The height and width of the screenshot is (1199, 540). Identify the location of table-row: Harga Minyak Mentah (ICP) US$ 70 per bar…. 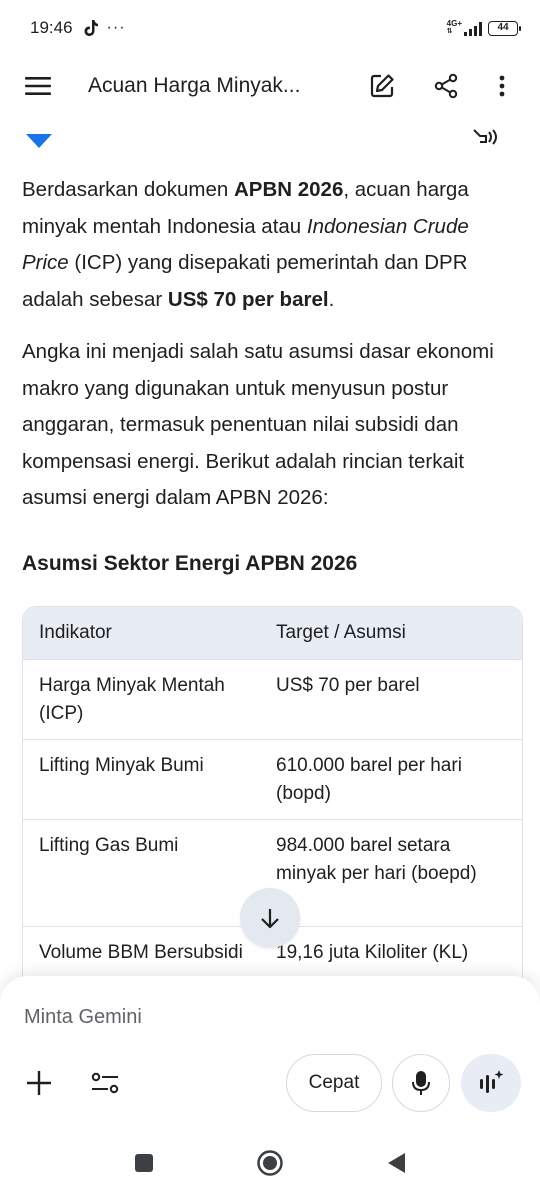
(272, 699).